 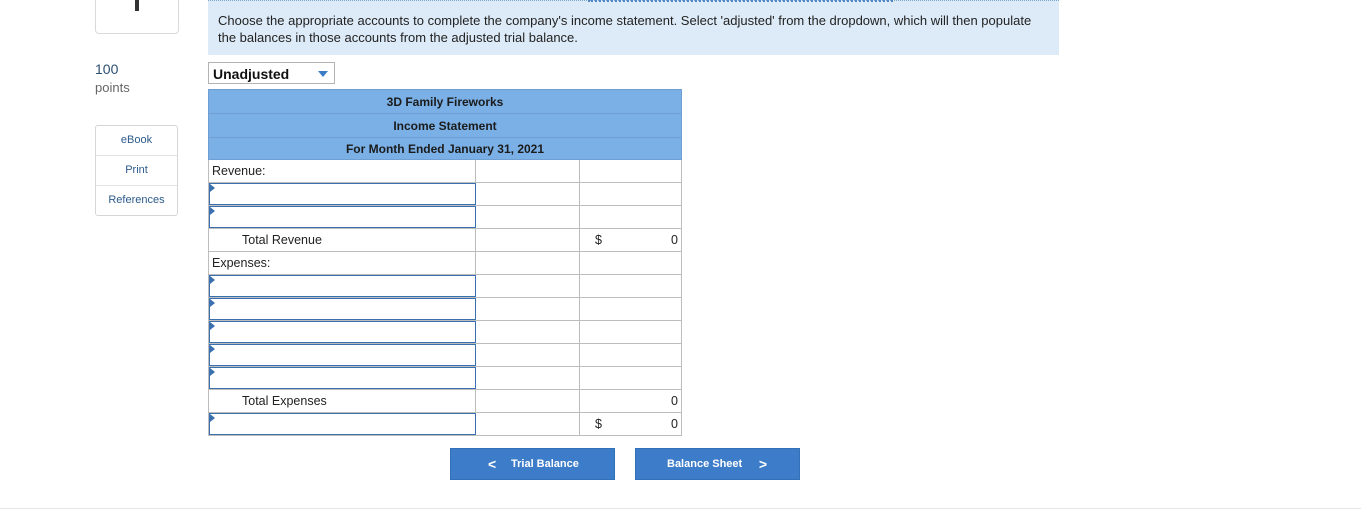 I want to click on statement-company-header: 3D Family Fireworks, so click(x=445, y=101).